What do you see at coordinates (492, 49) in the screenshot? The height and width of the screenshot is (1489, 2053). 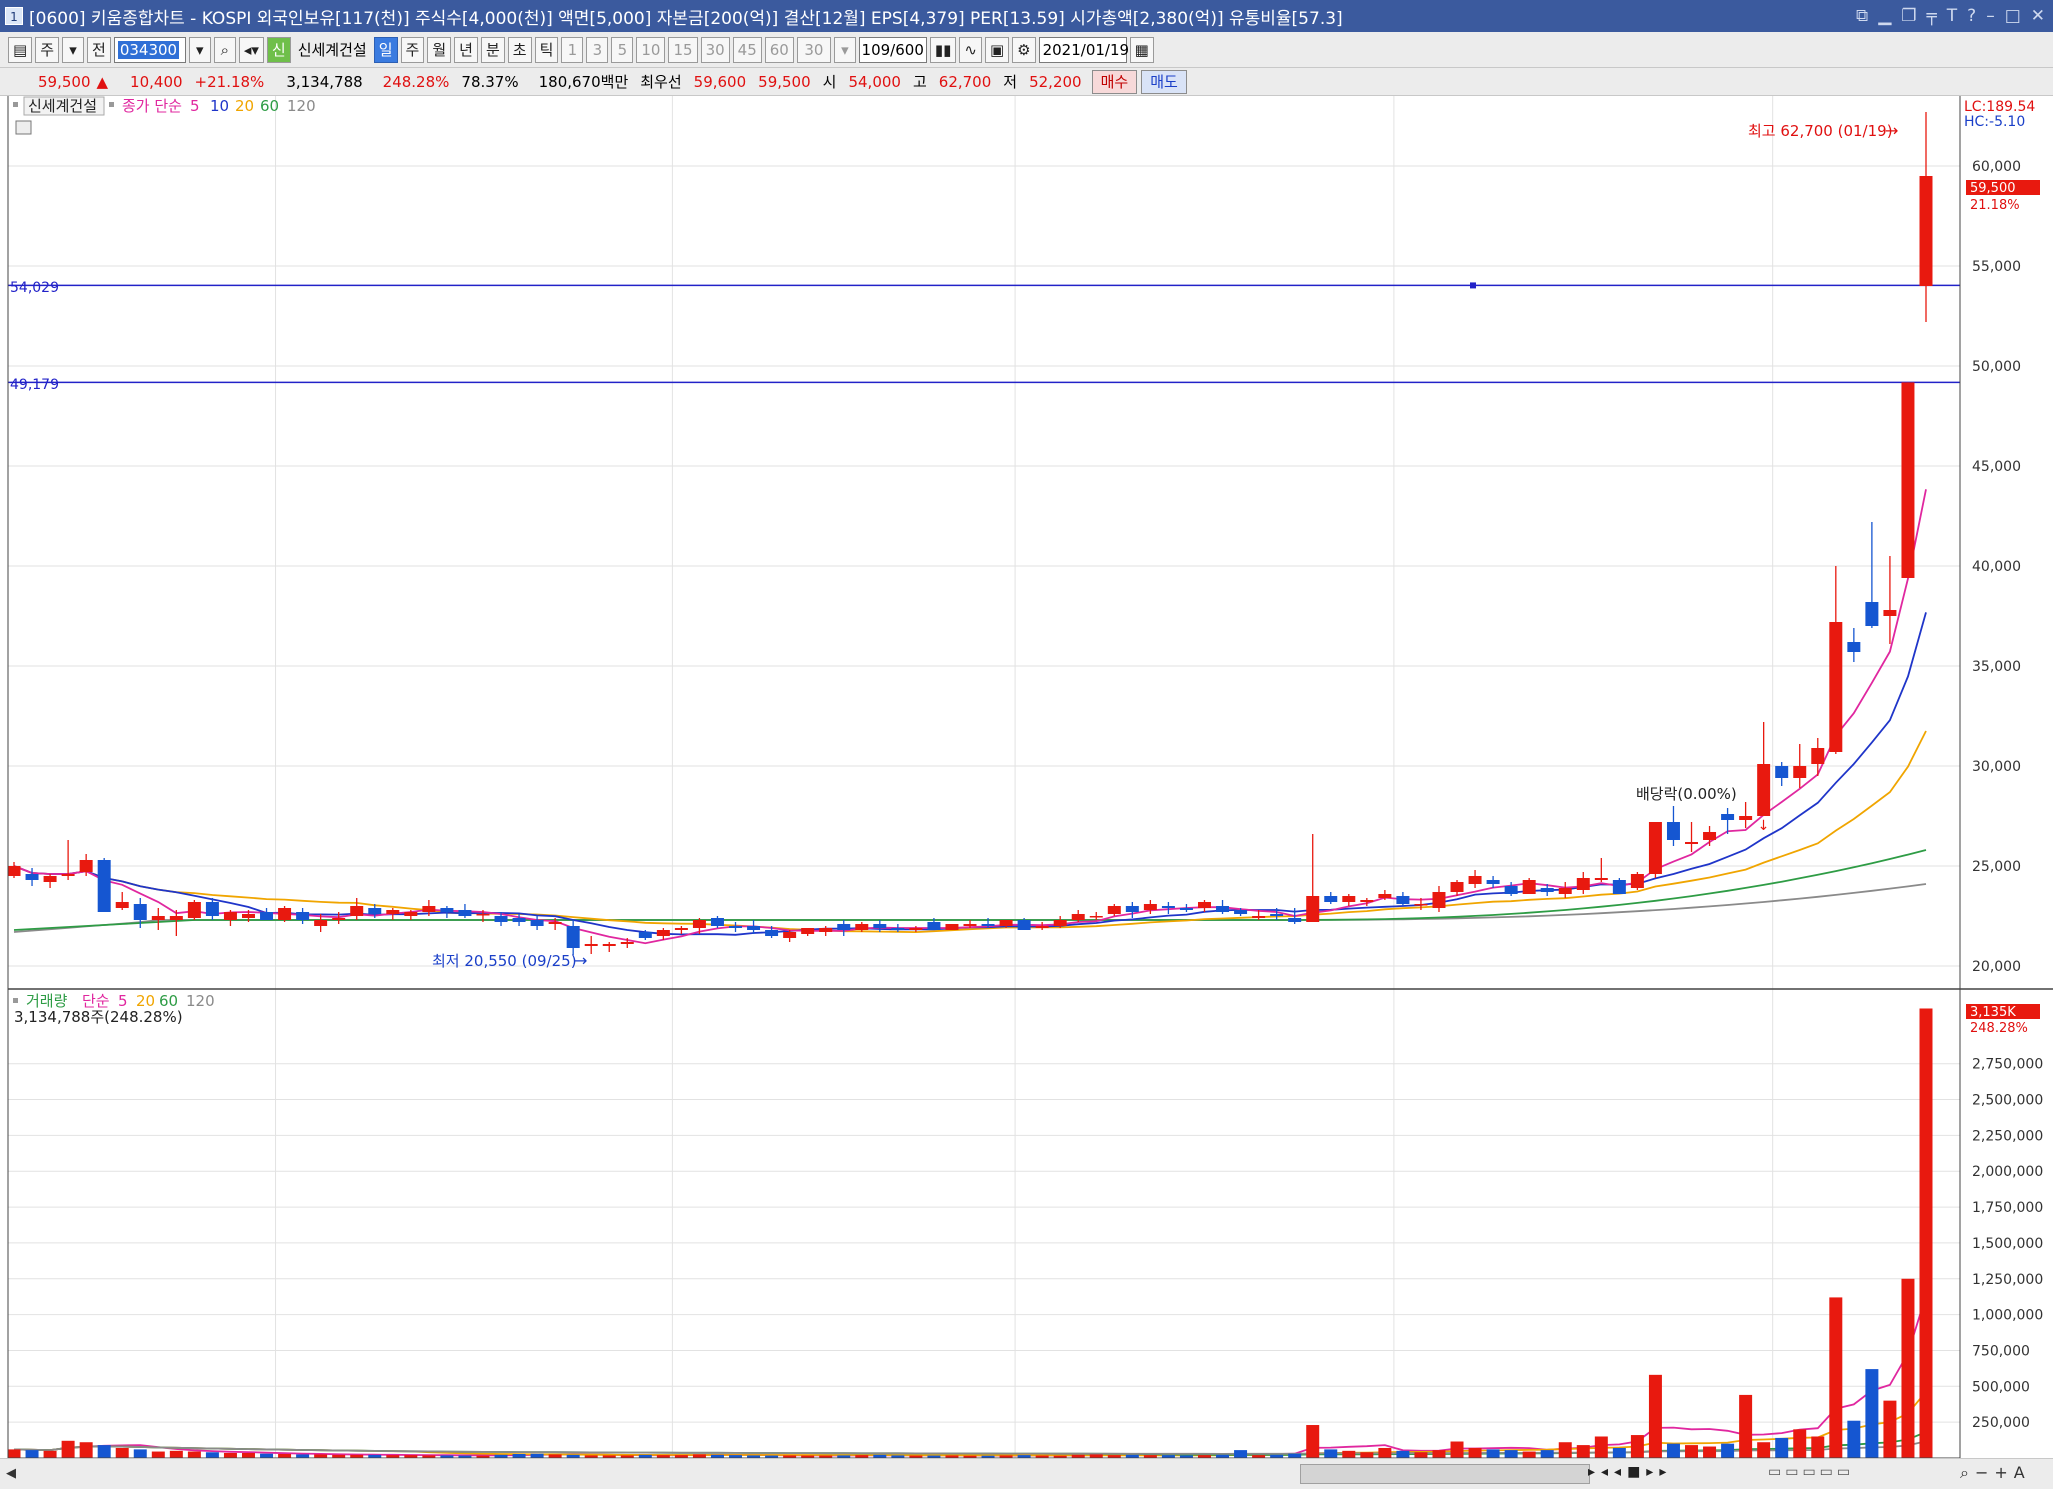 I see `tab-minute: 분` at bounding box center [492, 49].